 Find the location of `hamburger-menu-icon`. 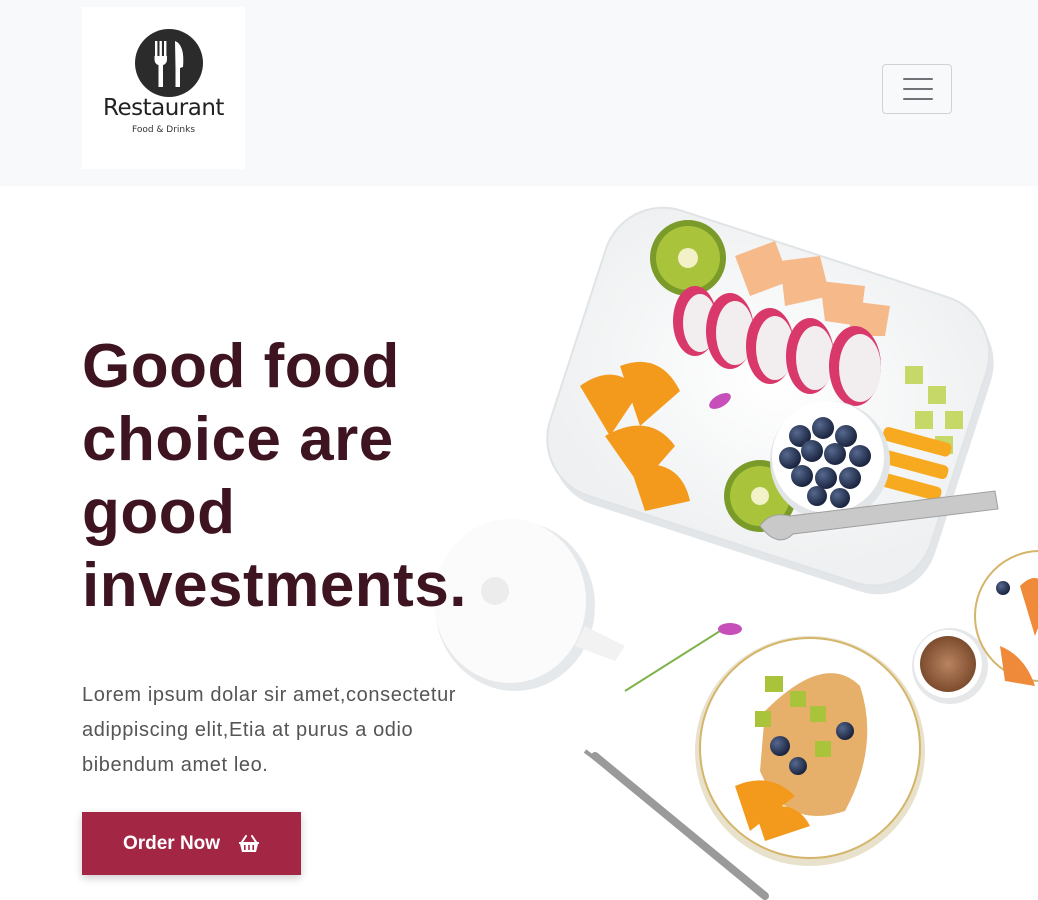

hamburger-menu-icon is located at coordinates (918, 79).